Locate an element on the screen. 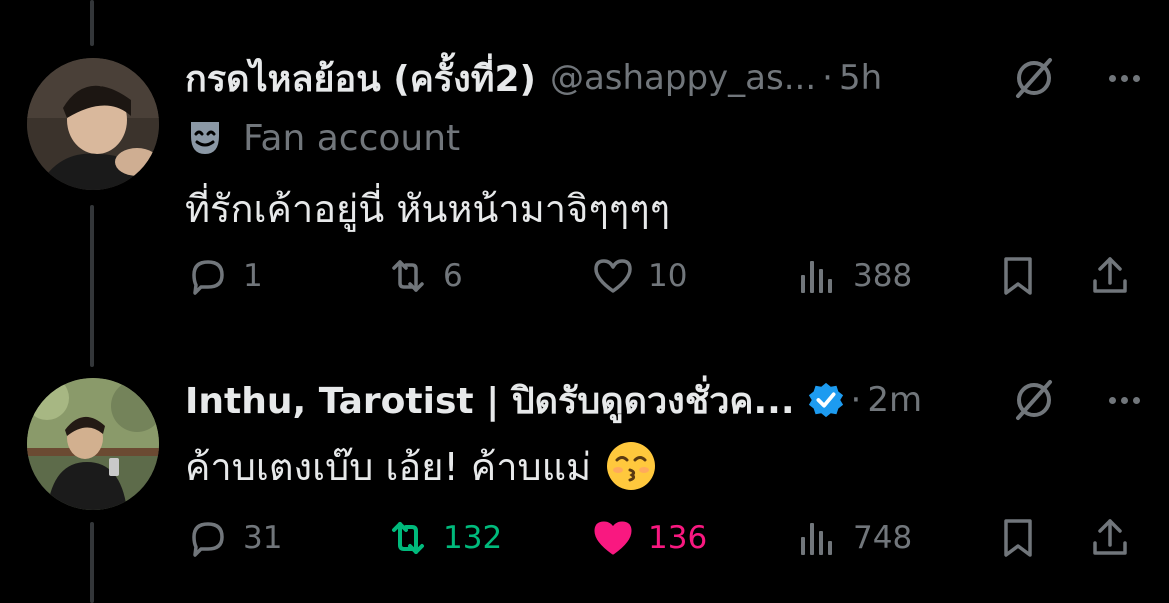  reply-button: 1 is located at coordinates (224, 276).